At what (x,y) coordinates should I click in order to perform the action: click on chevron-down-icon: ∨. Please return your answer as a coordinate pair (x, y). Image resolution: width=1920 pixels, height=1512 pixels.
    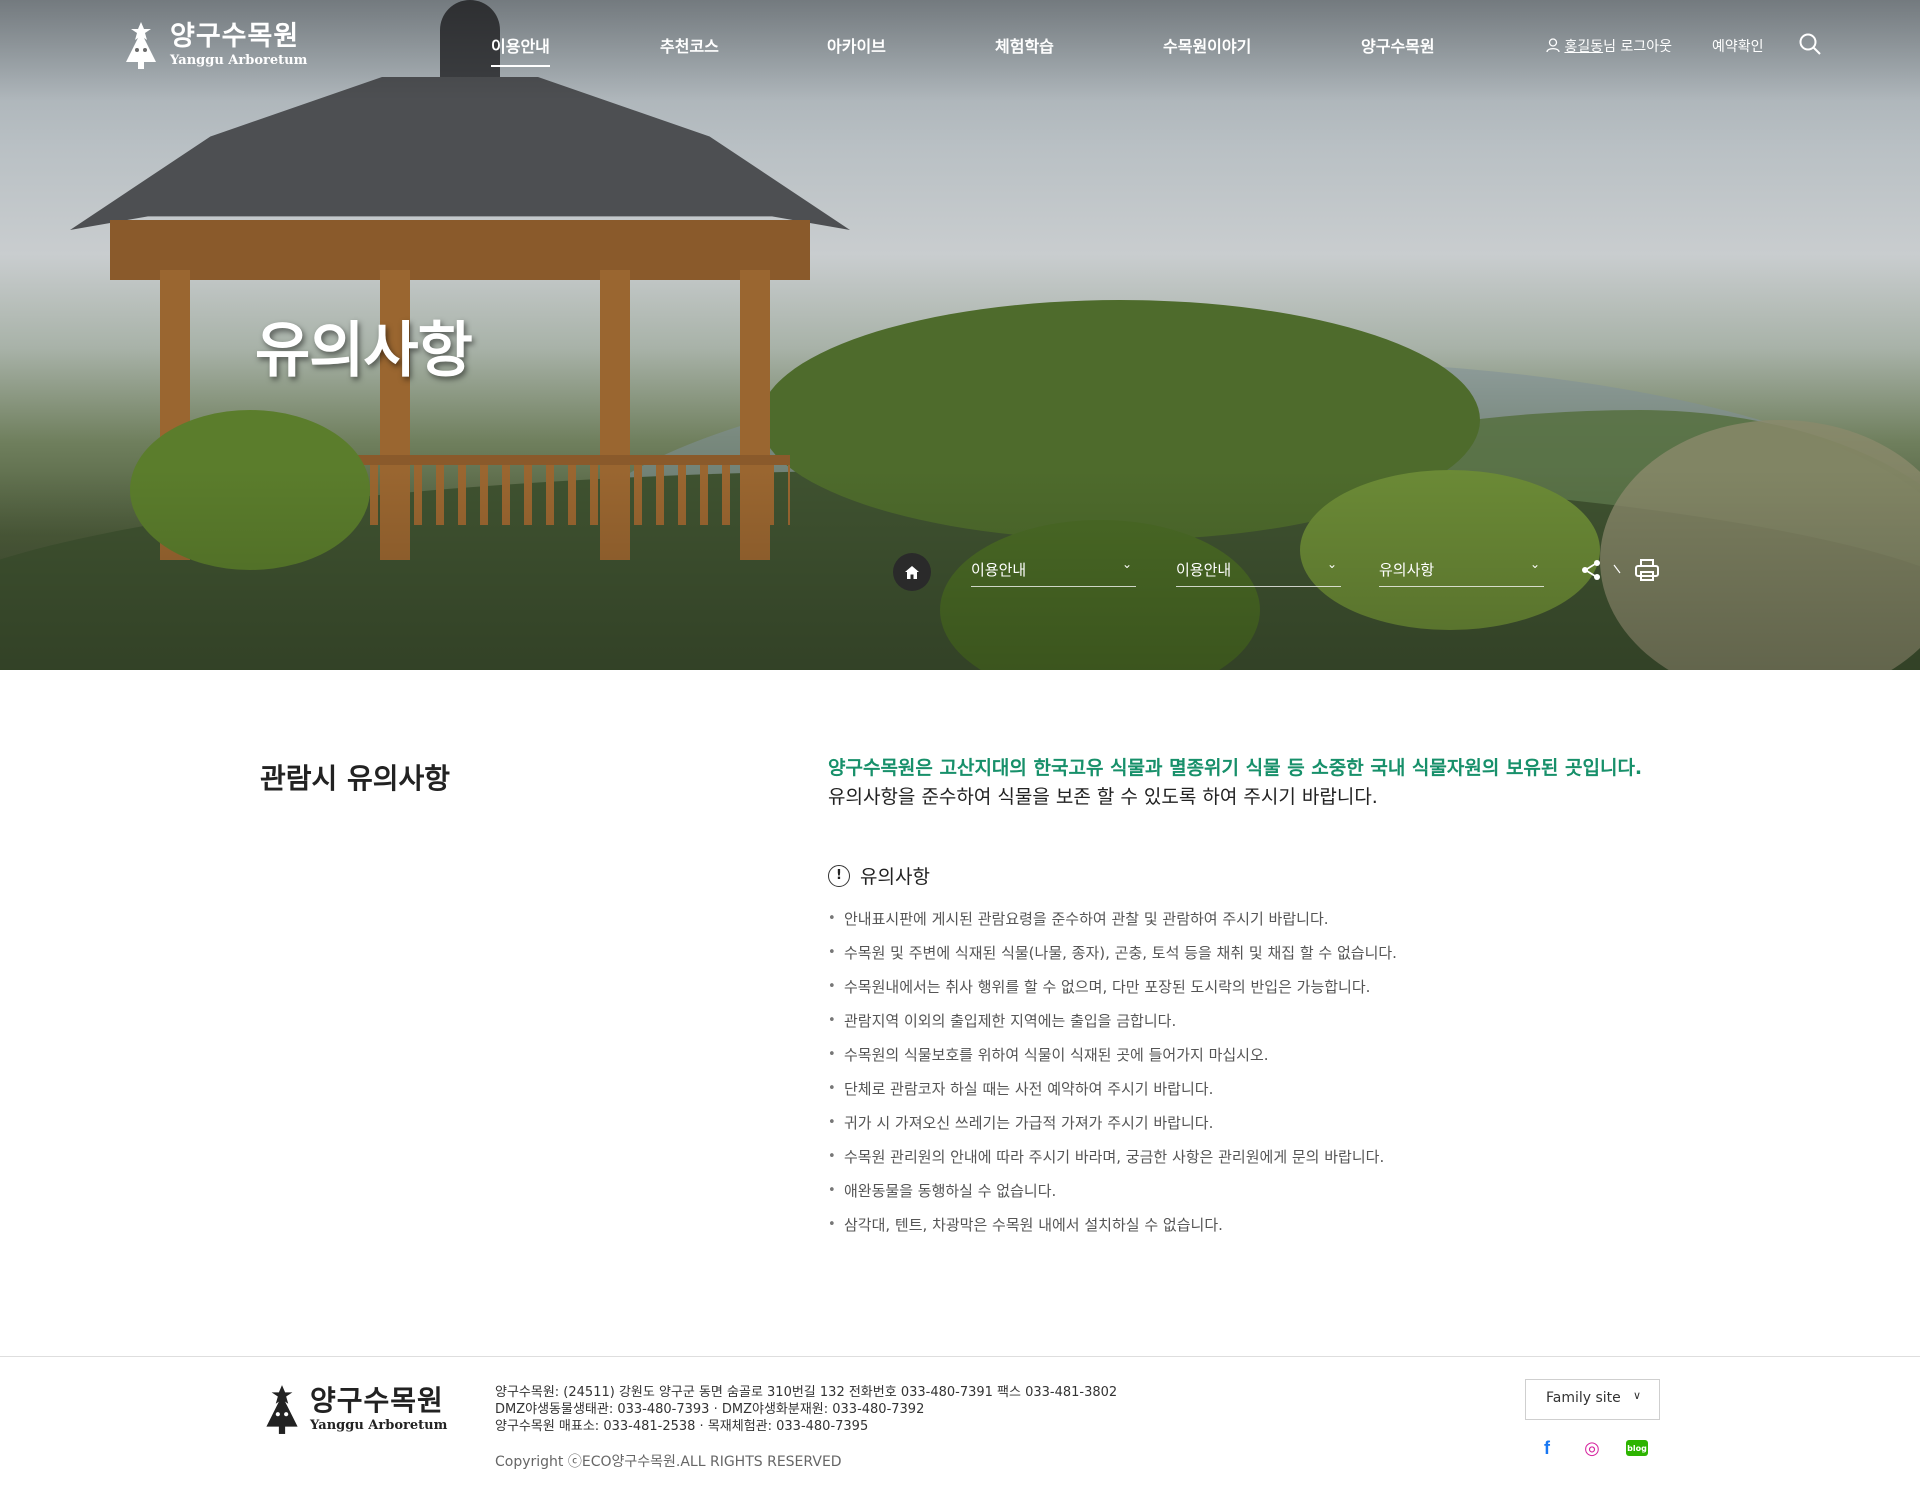
    Looking at the image, I should click on (1636, 1395).